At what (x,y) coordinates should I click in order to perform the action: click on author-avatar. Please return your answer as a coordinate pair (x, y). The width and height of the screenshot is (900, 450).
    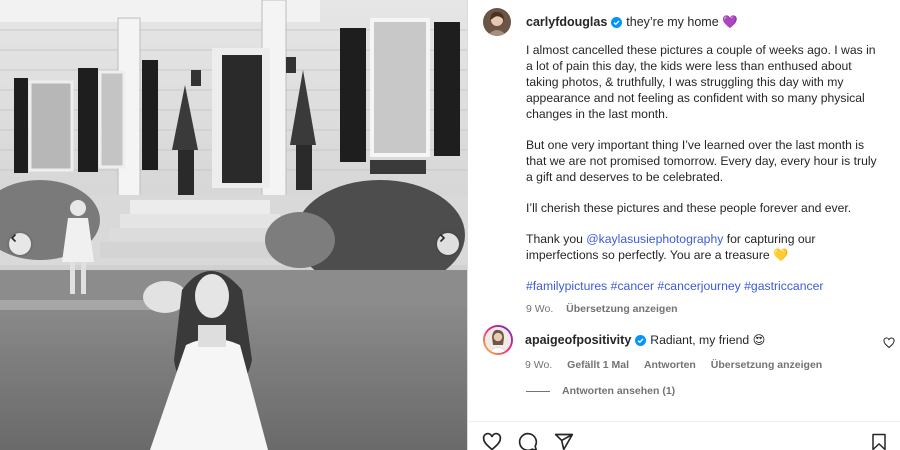
    Looking at the image, I should click on (497, 22).